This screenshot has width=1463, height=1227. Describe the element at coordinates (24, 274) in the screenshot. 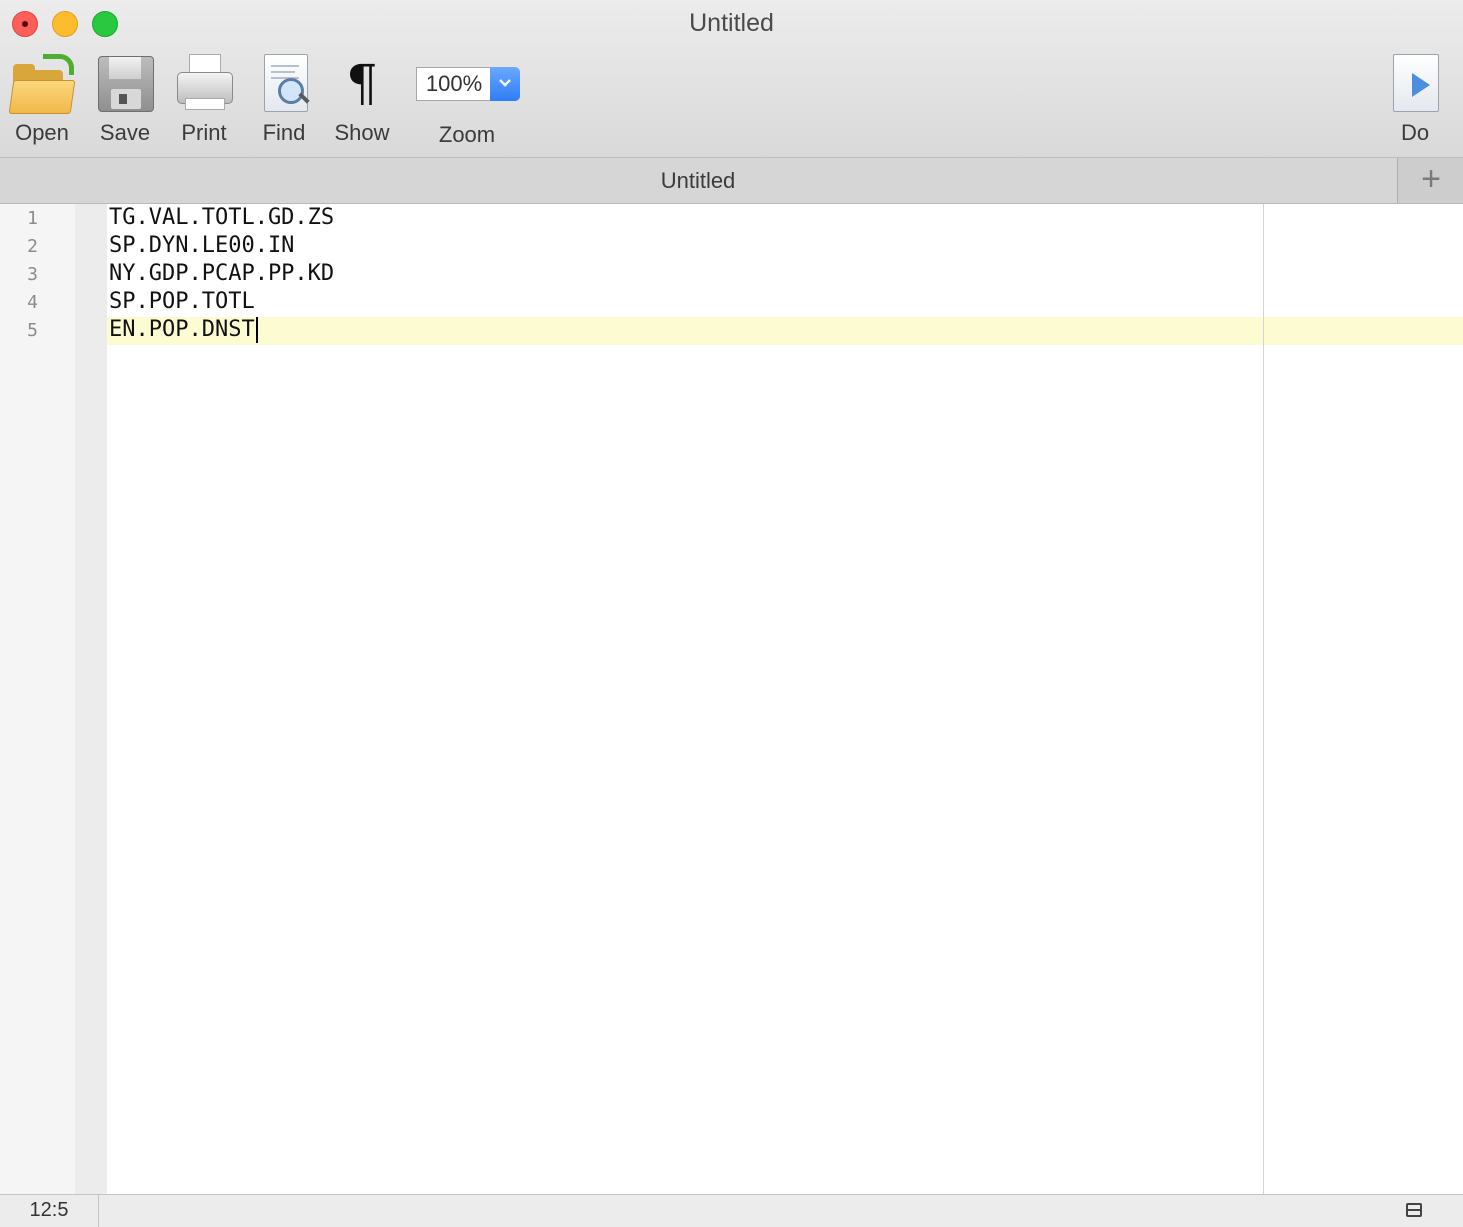

I see `line-numbers: 1 2 3 4 5` at that location.